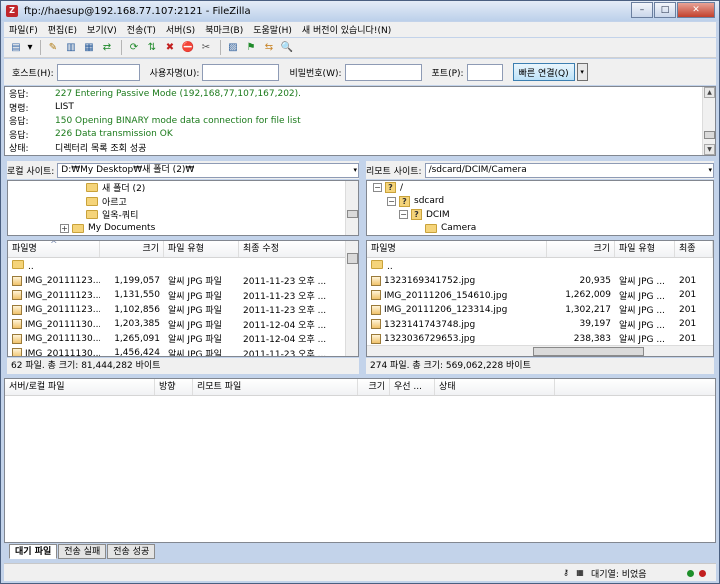  What do you see at coordinates (30, 48) in the screenshot?
I see `site-manager-dropdown-icon: ▾` at bounding box center [30, 48].